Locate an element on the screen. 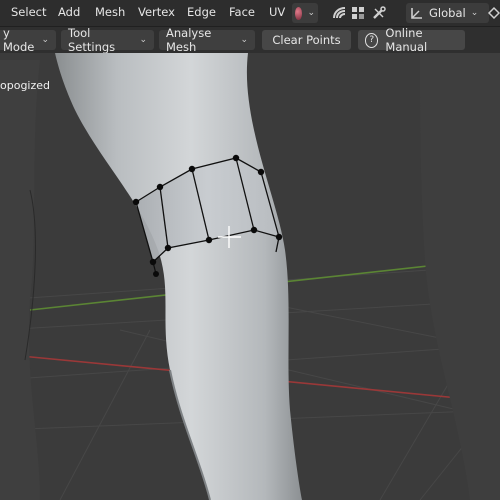 The width and height of the screenshot is (500, 500). tool-settings-label: Tool Settings is located at coordinates (92, 40).